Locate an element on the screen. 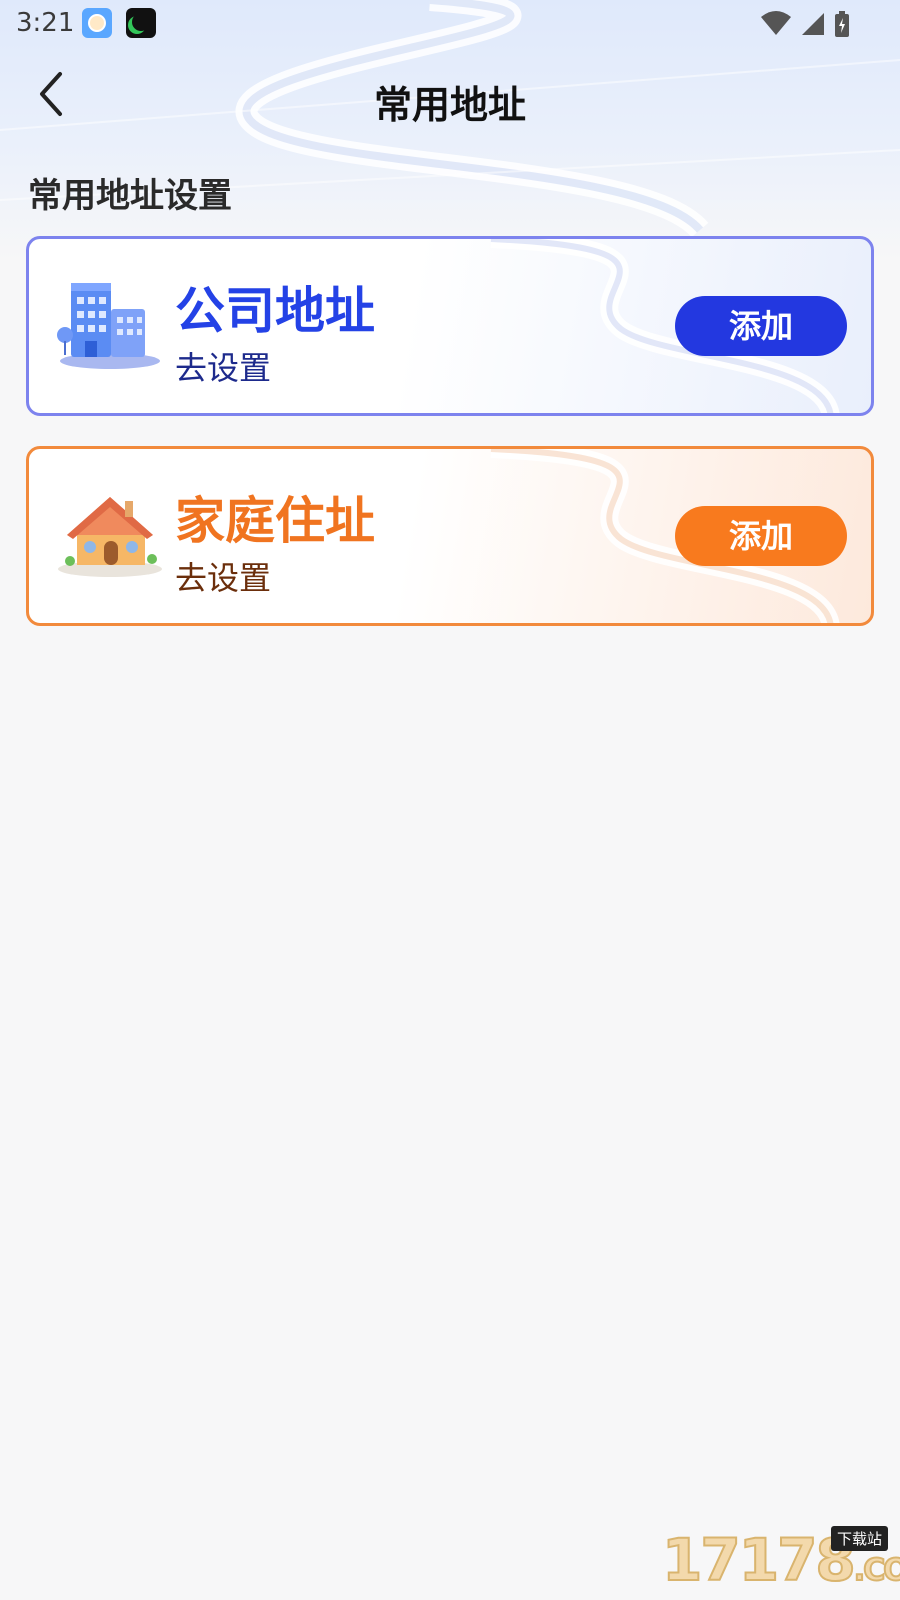 The height and width of the screenshot is (1600, 900). office-building-icon is located at coordinates (110, 324).